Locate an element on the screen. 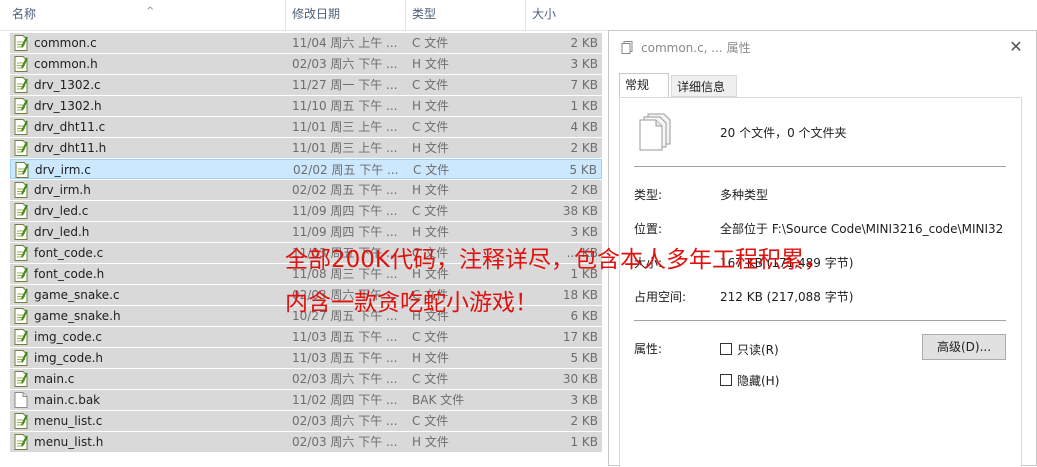 Image resolution: width=1037 pixels, height=467 pixels. file-row: main.c.bak 11/02 周四 下午 ... BAK 文件 3 KB is located at coordinates (306, 400).